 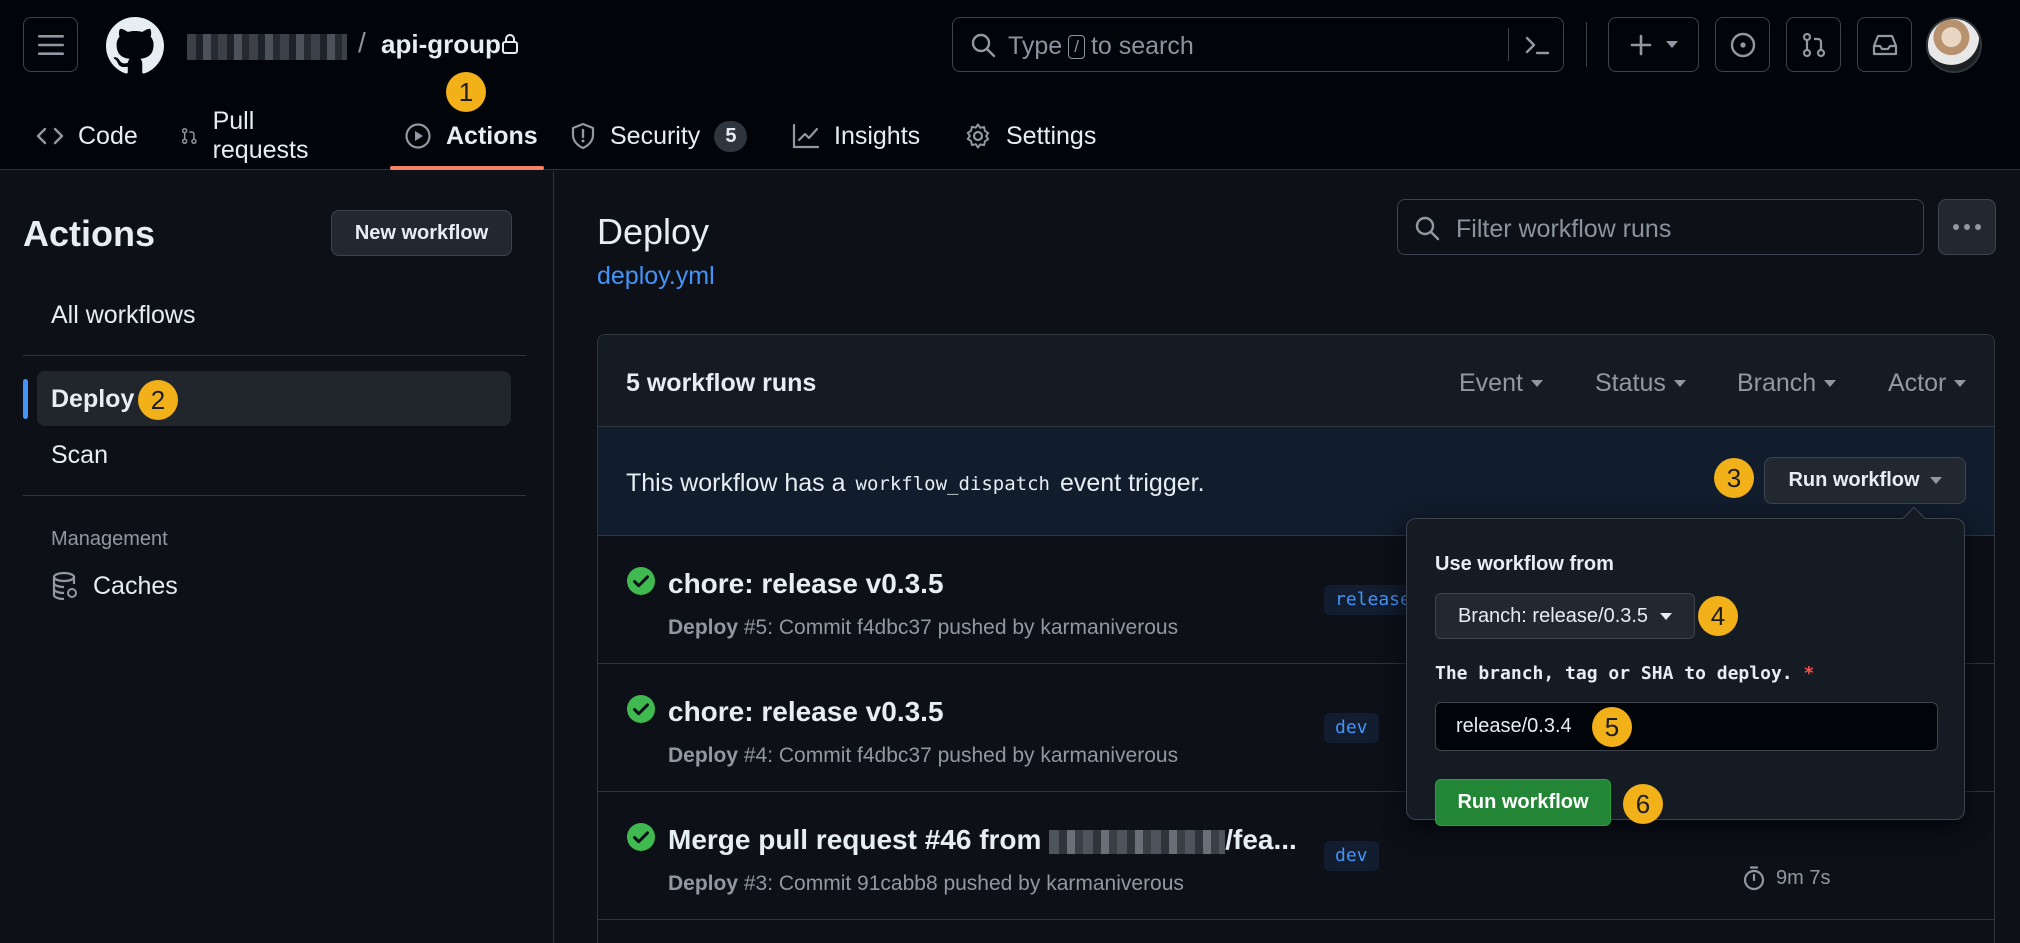 What do you see at coordinates (721, 383) in the screenshot?
I see `runs-count: 5 workflow runs` at bounding box center [721, 383].